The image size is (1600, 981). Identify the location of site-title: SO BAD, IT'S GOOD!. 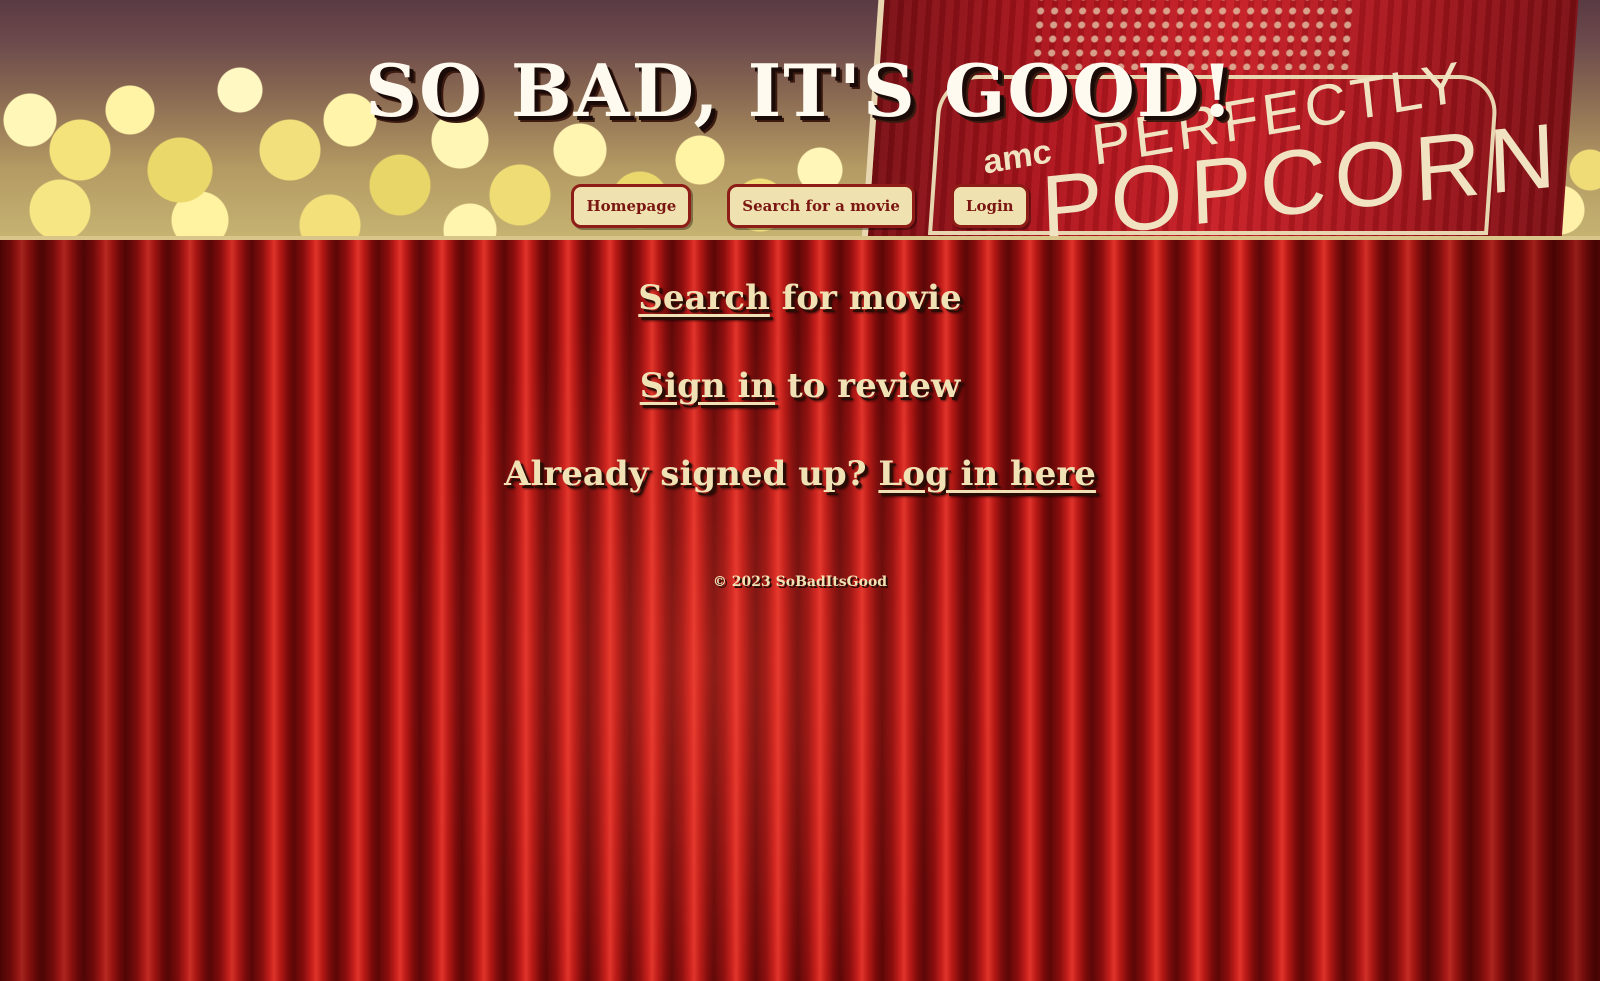
(800, 90).